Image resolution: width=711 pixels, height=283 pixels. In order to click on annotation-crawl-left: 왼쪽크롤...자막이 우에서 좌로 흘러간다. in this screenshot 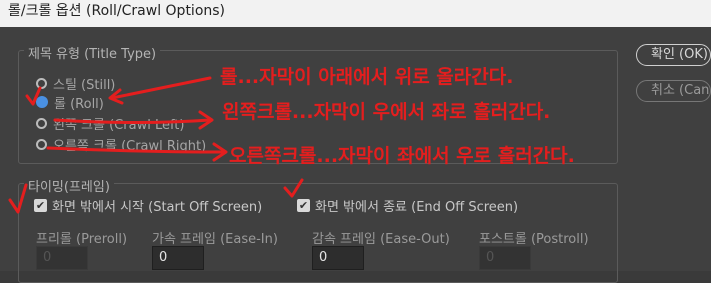, I will do `click(386, 112)`.